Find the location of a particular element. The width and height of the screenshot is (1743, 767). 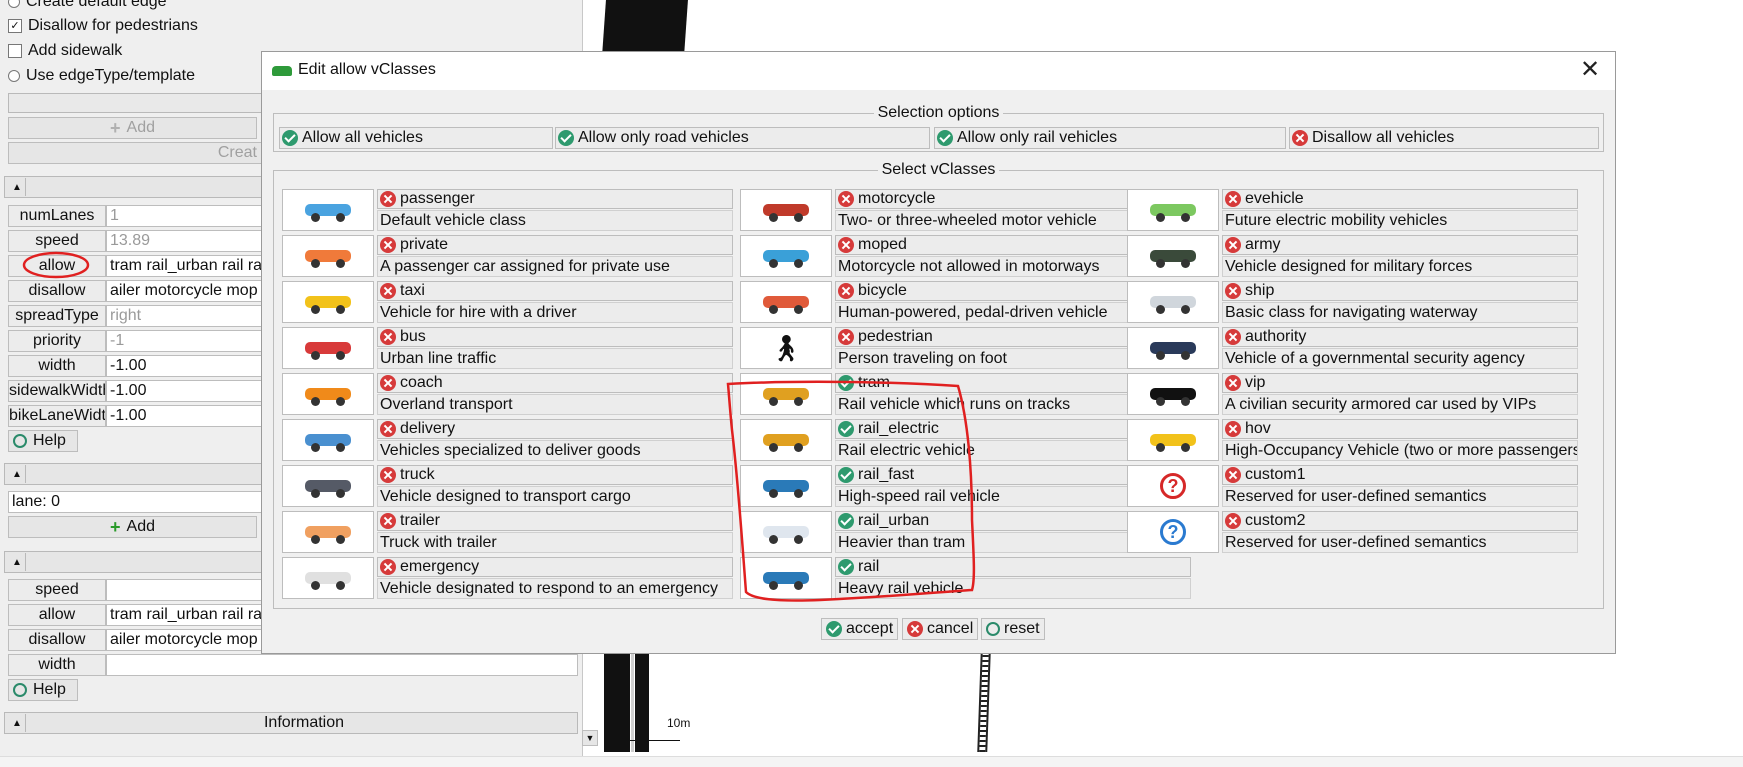

vclass-item-rail_urban: rail_urban Heavier than tram is located at coordinates (965, 532).